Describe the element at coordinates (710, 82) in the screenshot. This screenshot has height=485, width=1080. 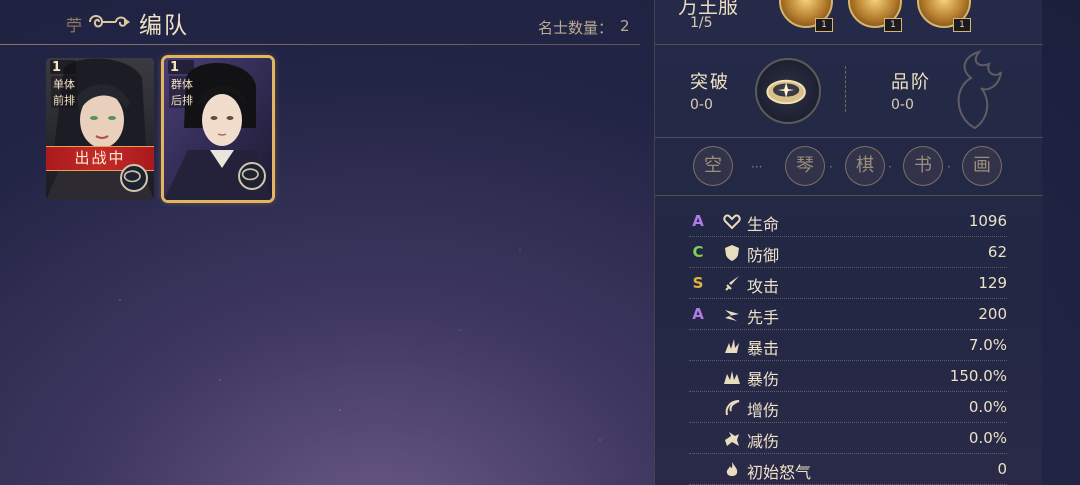
I see `breakthrough-label: 突破` at that location.